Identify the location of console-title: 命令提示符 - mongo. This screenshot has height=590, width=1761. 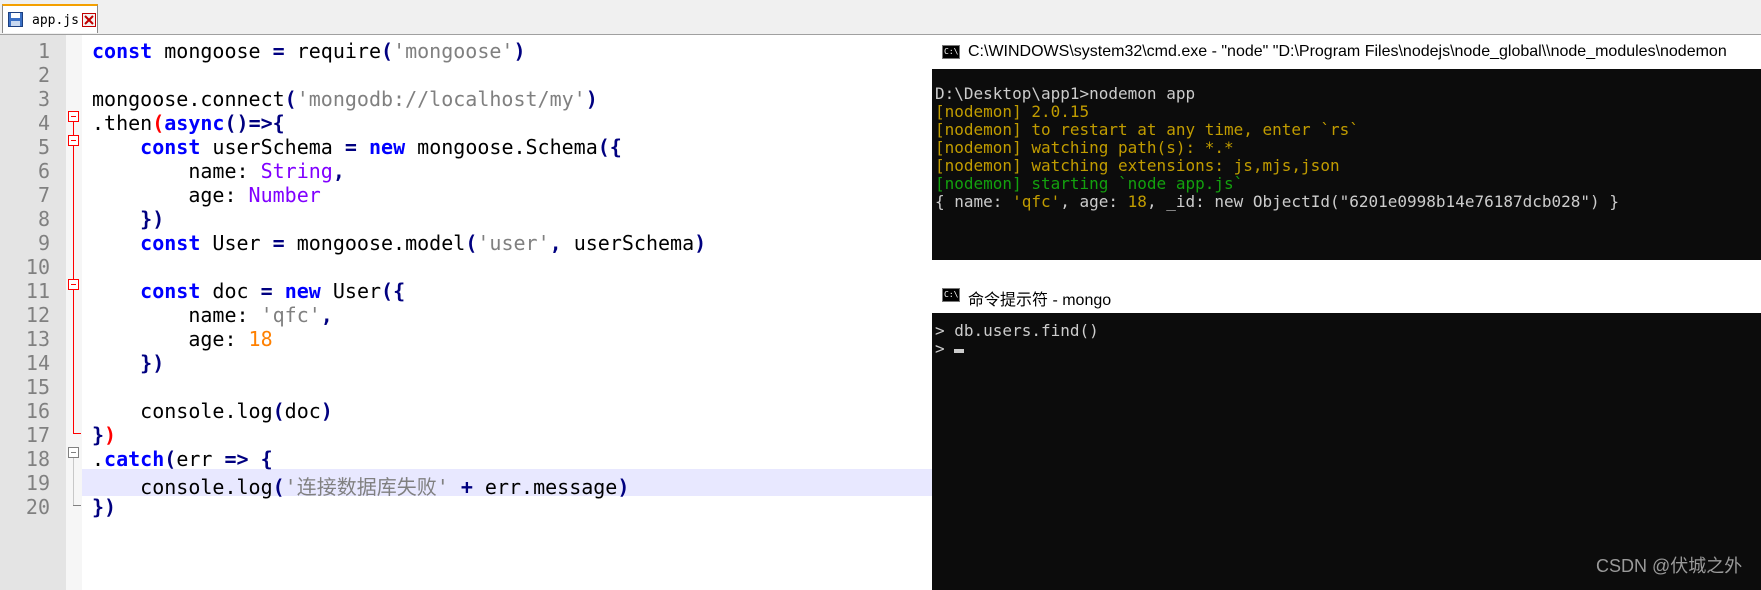
(1040, 300).